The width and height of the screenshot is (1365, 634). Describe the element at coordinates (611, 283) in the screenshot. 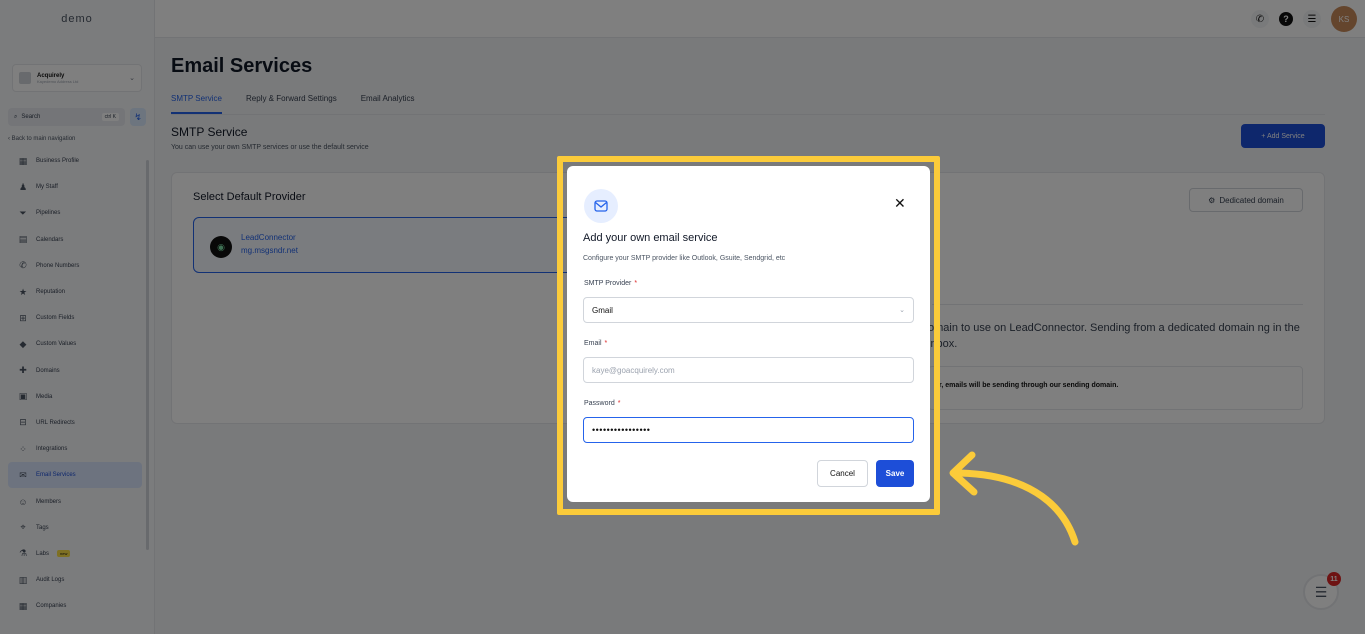

I see `smtp-provider-label: SMTP Provider *` at that location.